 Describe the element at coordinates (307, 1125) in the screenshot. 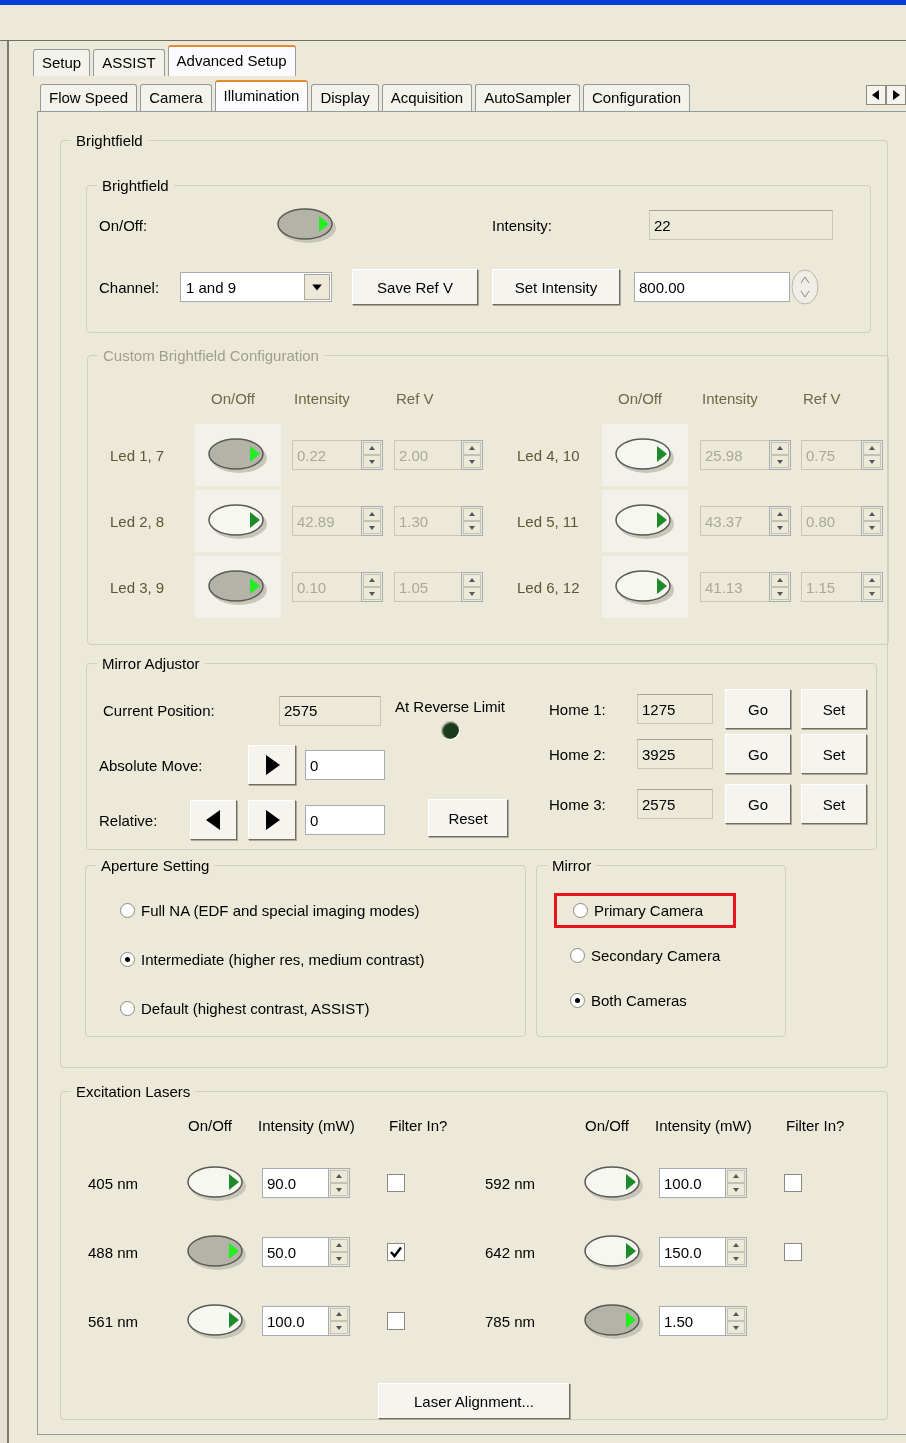

I see `column-header: Intensity (mW)` at that location.